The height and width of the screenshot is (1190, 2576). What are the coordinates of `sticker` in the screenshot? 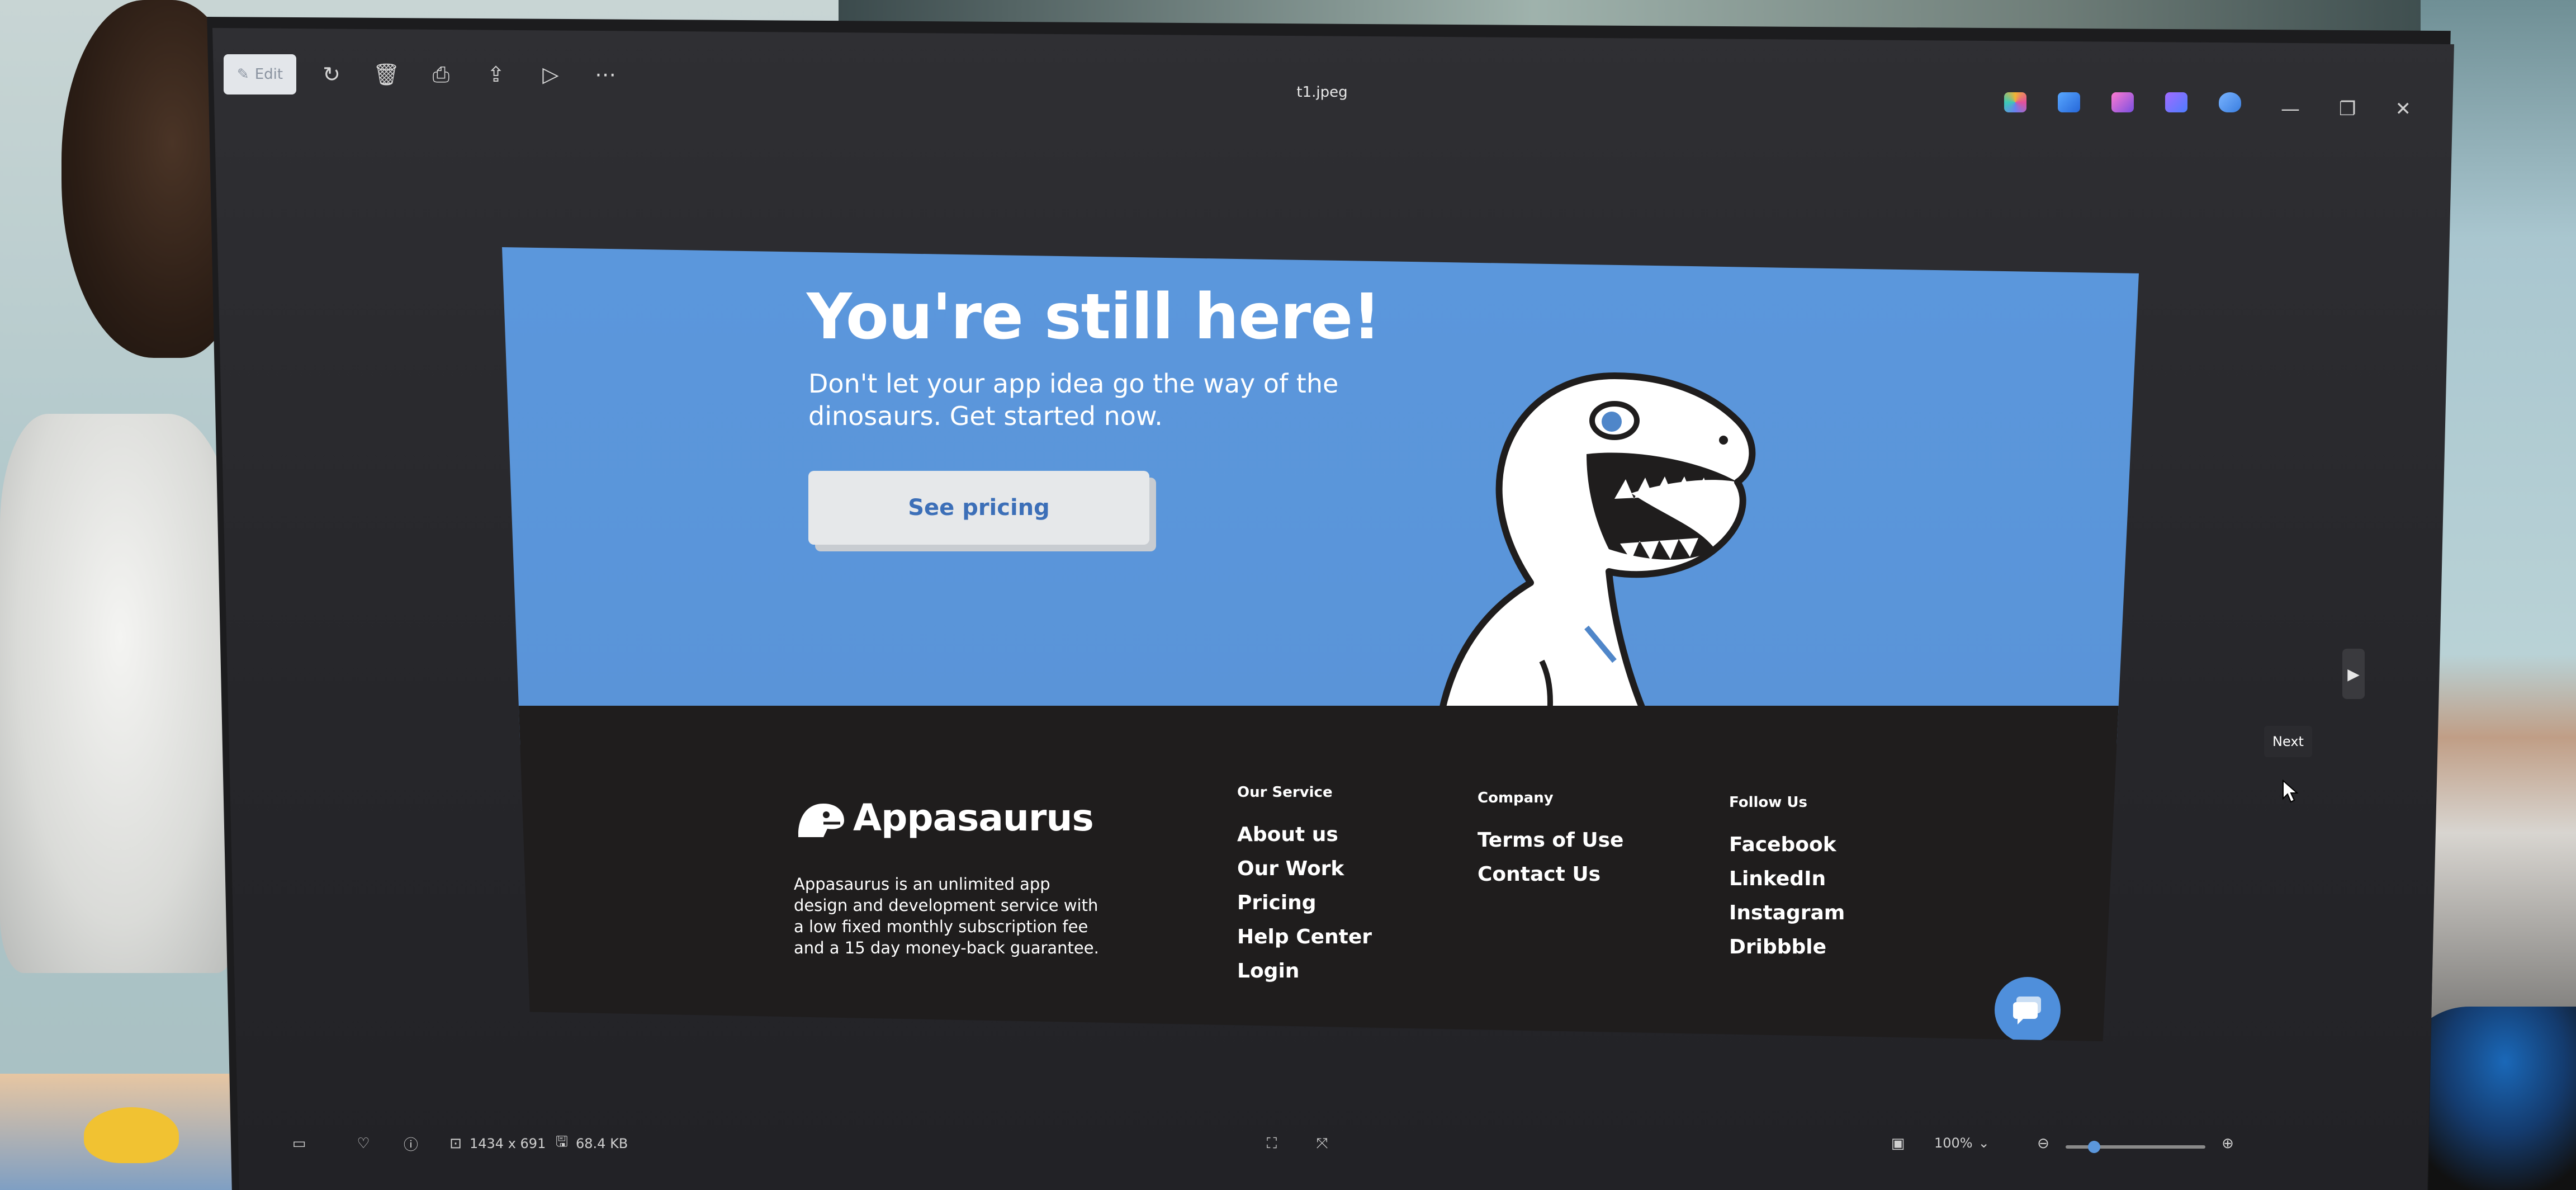 It's located at (131, 1135).